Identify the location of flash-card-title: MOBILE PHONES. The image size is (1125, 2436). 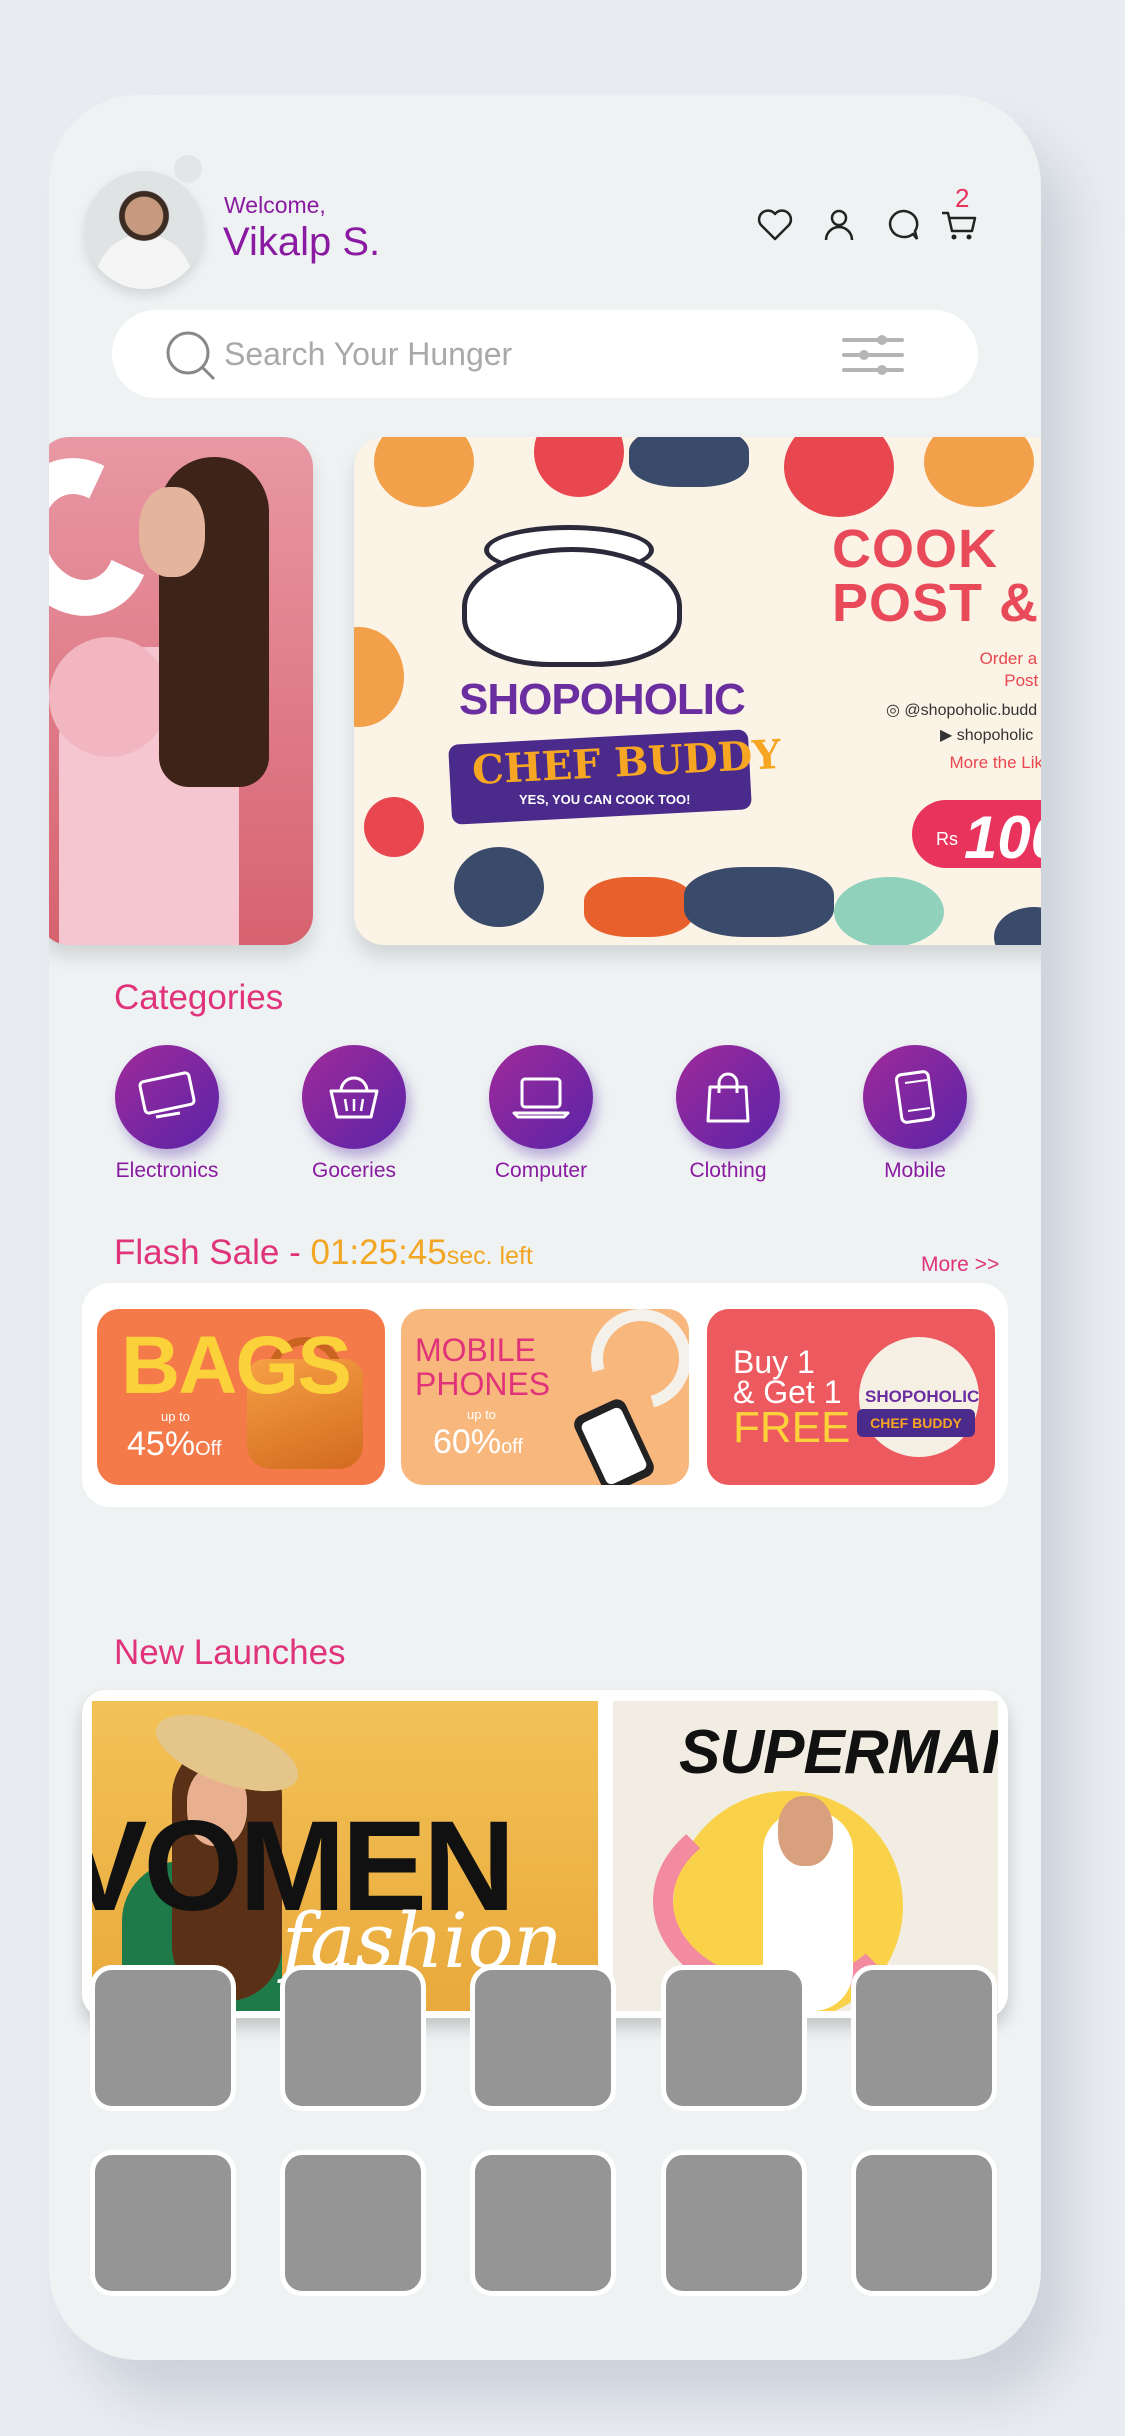
(483, 1367).